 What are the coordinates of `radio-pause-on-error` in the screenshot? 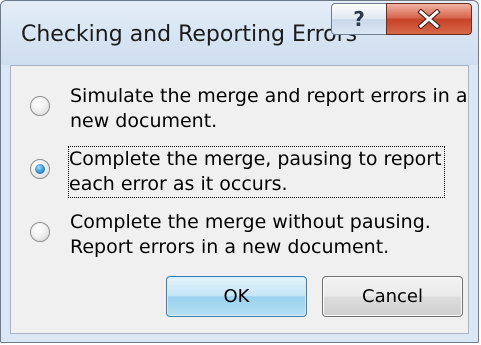 It's located at (40, 169).